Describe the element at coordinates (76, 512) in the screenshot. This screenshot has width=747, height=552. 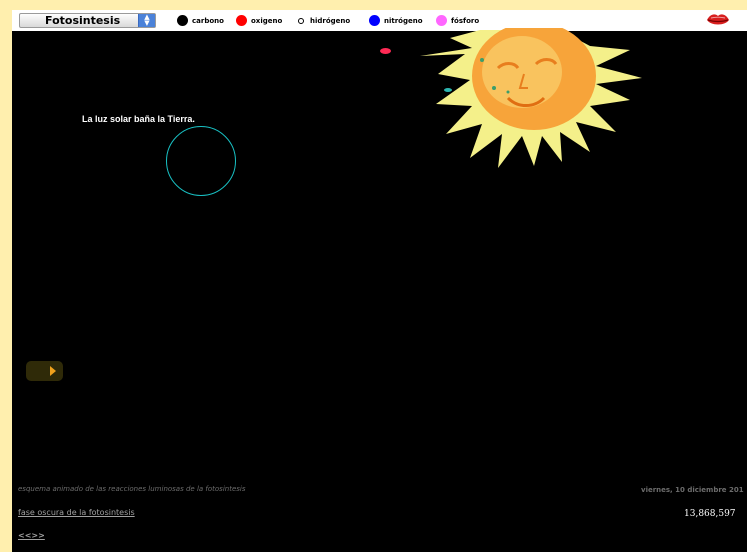
I see `dark-phase-link: fase oscura de la fotosintesis` at that location.